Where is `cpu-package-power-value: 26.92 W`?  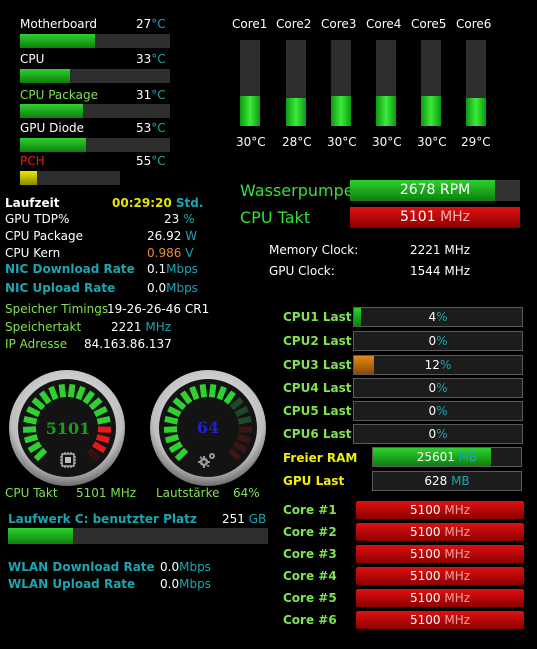 cpu-package-power-value: 26.92 W is located at coordinates (172, 236).